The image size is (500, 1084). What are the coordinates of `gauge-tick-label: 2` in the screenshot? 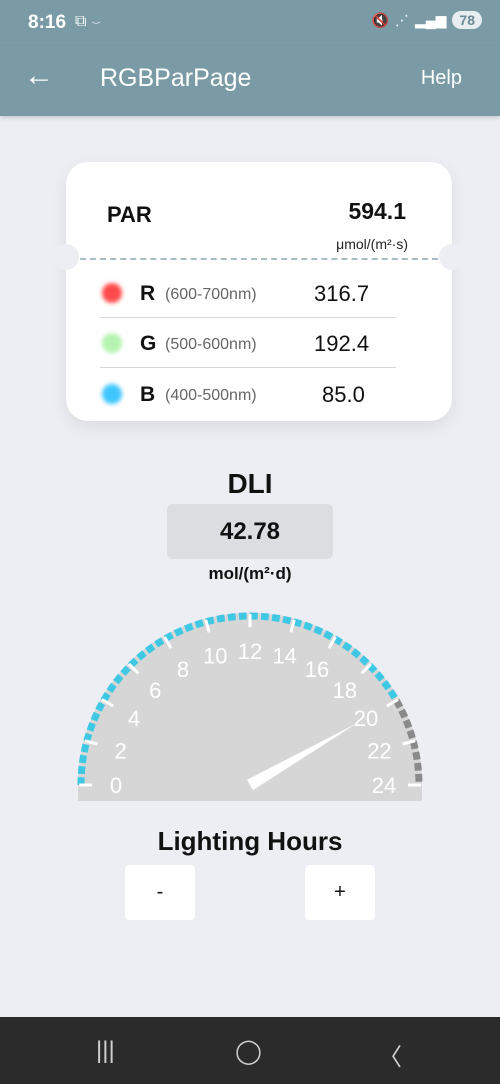 It's located at (120, 750).